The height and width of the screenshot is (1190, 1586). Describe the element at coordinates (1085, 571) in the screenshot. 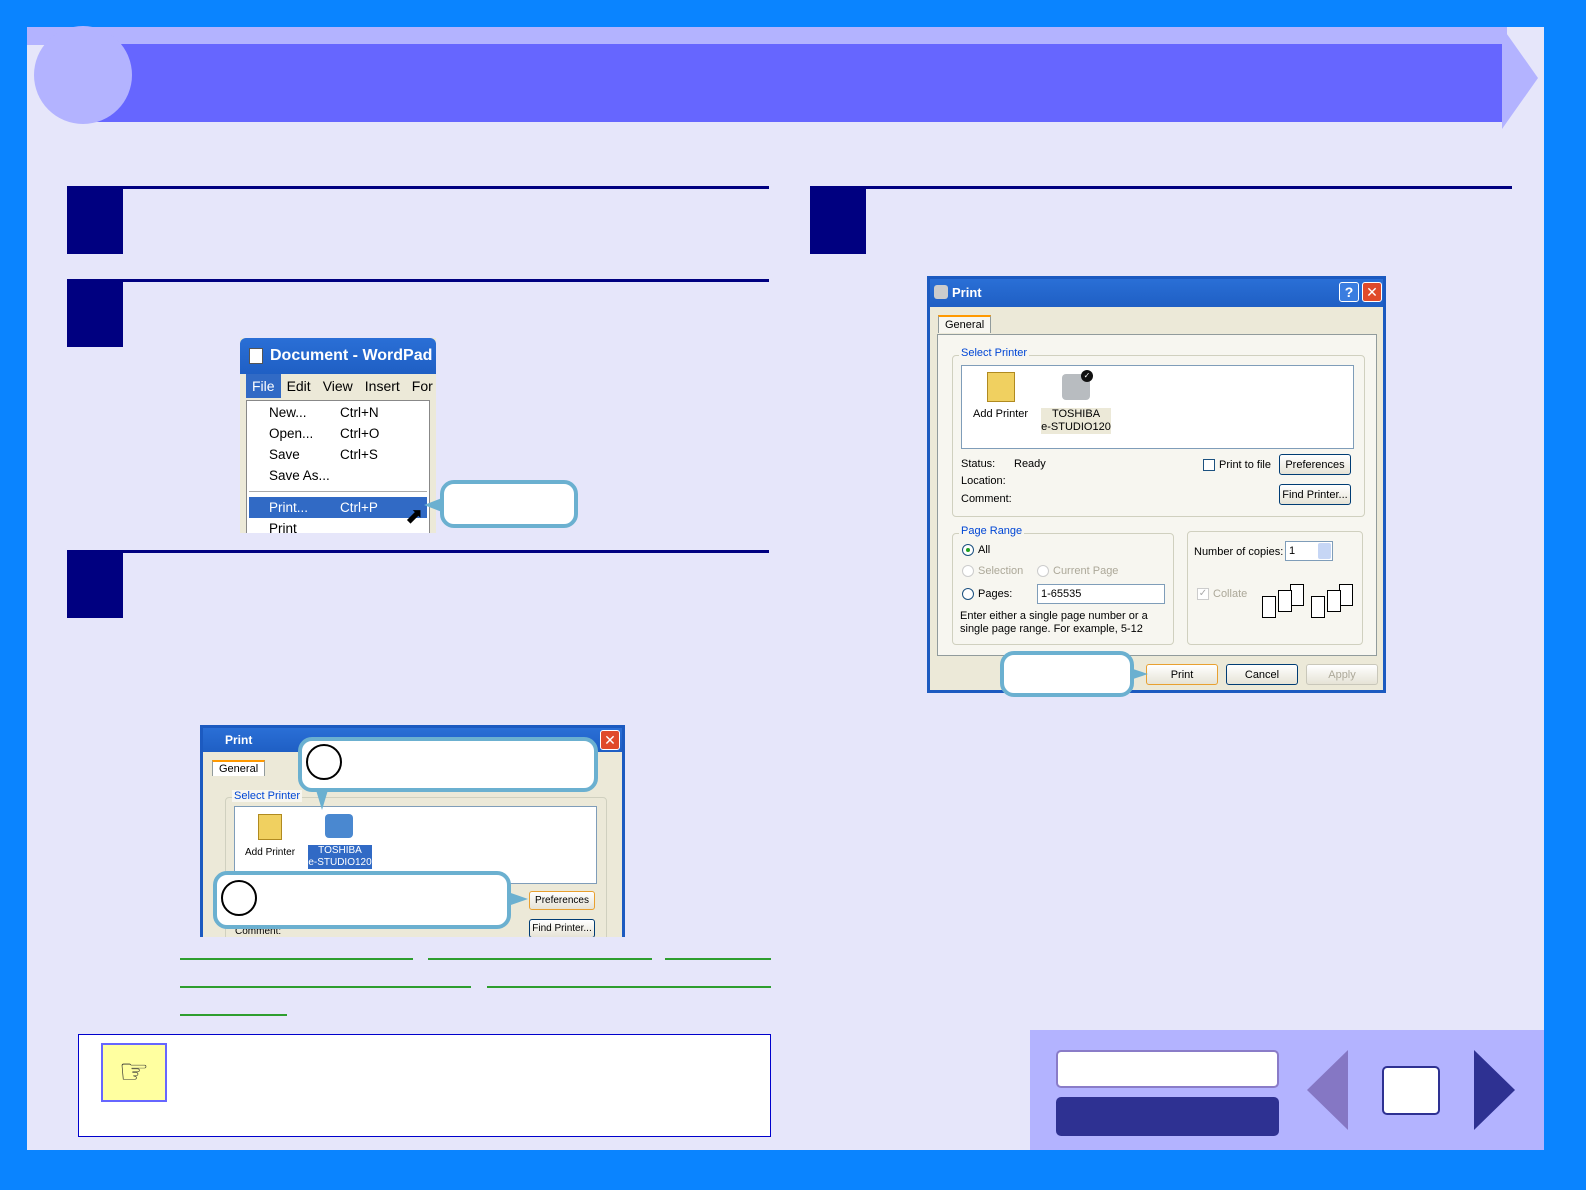

I see `radio-current-page-label: Current Page` at that location.